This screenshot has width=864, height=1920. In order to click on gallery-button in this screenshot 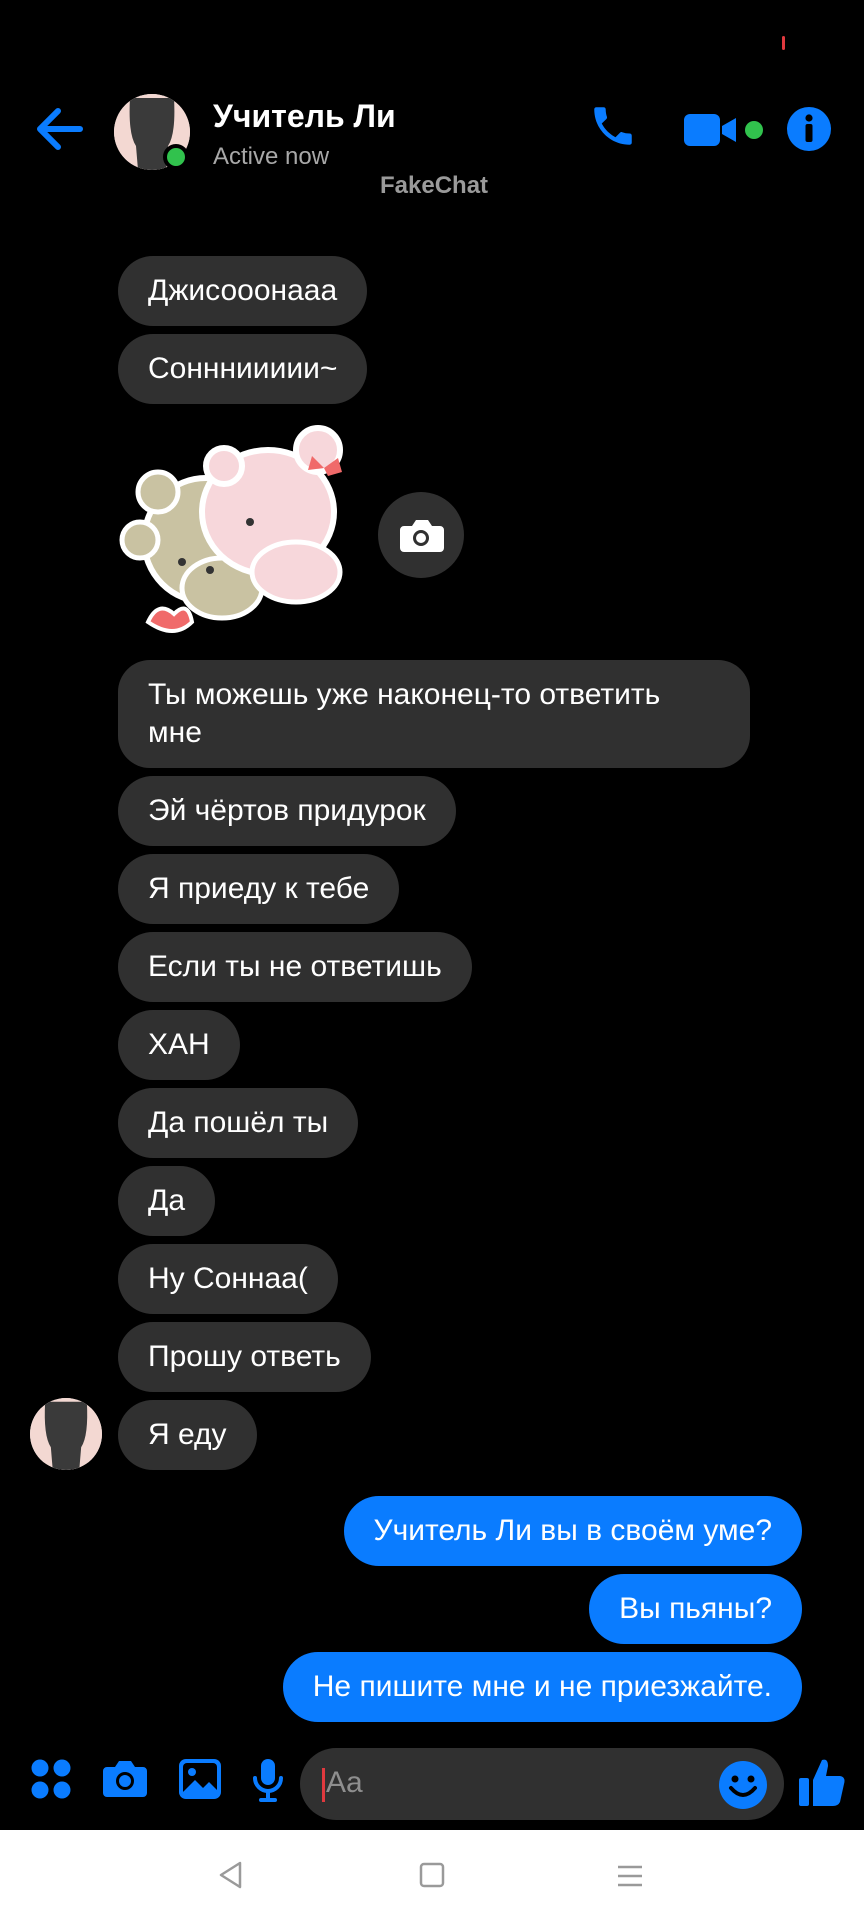, I will do `click(200, 1781)`.